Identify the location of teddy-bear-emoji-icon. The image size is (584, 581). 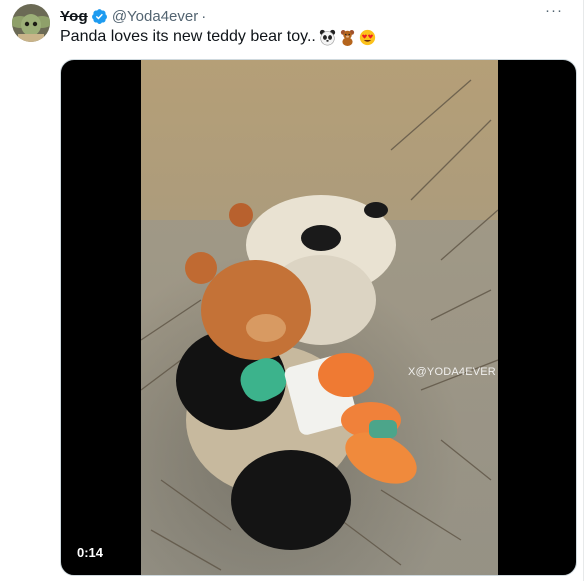
(347, 37).